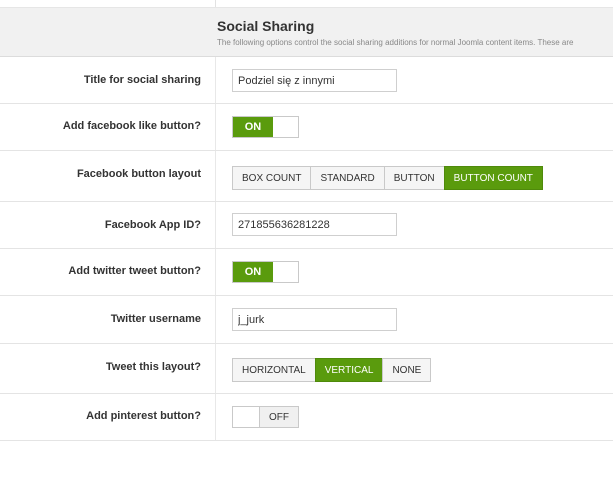 The image size is (613, 487). What do you see at coordinates (279, 417) in the screenshot?
I see `toggle-off-label: OFF` at bounding box center [279, 417].